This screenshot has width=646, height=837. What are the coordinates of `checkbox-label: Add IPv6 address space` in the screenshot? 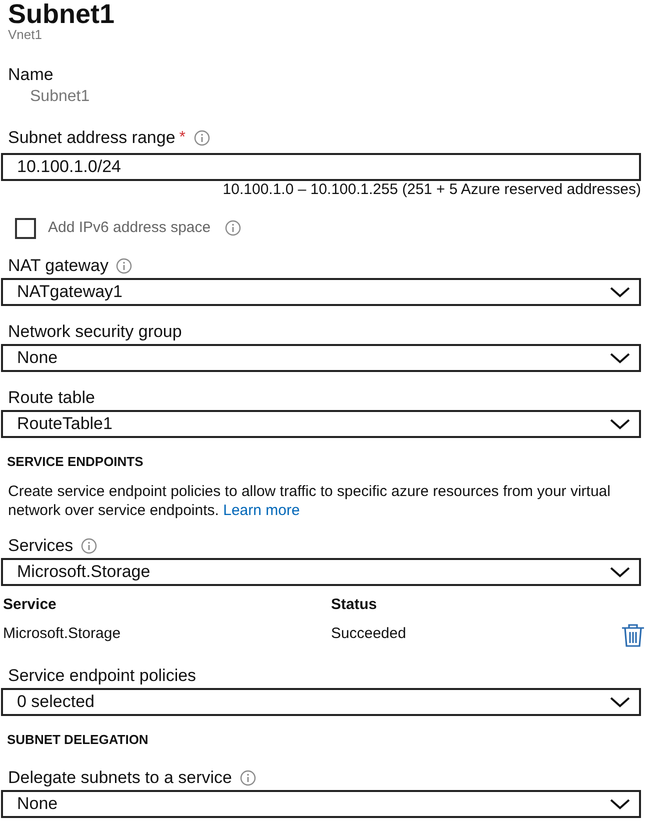 It's located at (129, 228).